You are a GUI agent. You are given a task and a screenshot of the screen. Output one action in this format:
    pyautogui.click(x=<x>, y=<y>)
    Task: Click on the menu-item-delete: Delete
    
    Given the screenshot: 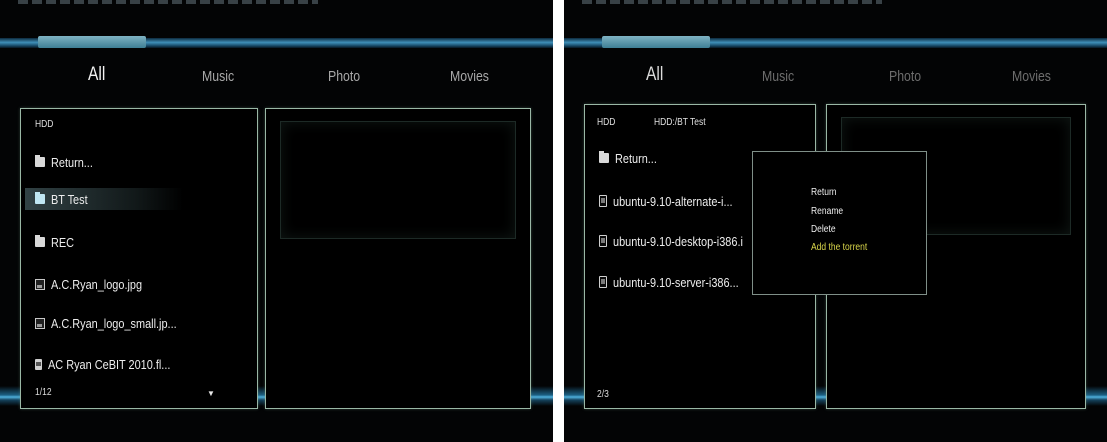 What is the action you would take?
    pyautogui.click(x=823, y=229)
    